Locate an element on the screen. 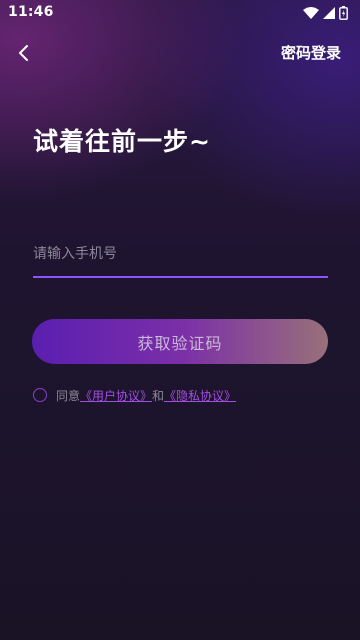  status-bar: 11:46 is located at coordinates (180, 13).